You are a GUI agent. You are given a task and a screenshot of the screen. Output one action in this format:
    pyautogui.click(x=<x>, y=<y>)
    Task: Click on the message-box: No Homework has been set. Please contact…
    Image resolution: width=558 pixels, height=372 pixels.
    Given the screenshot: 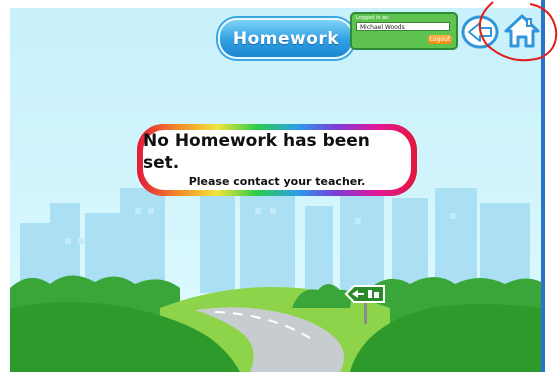 What is the action you would take?
    pyautogui.click(x=277, y=160)
    